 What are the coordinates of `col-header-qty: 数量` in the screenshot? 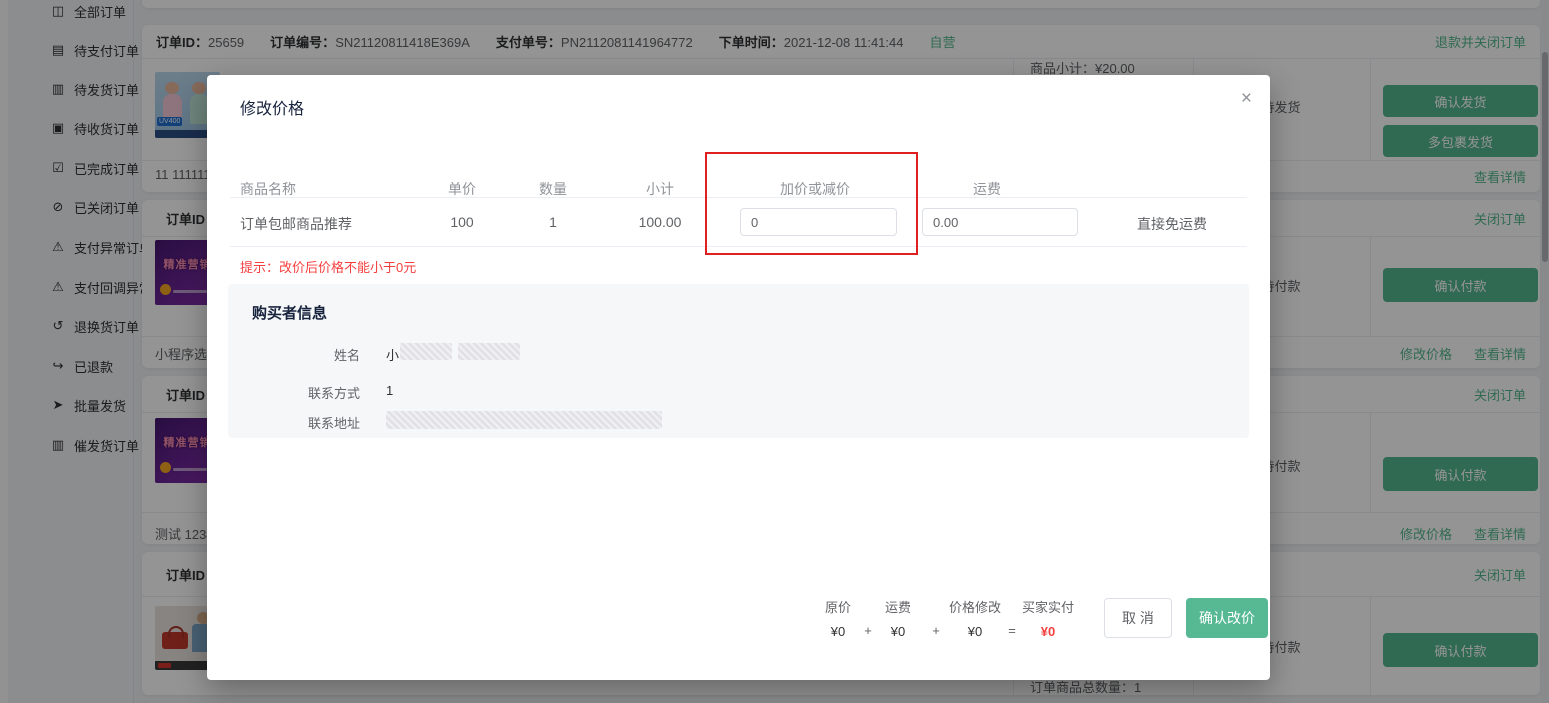 It's located at (553, 189).